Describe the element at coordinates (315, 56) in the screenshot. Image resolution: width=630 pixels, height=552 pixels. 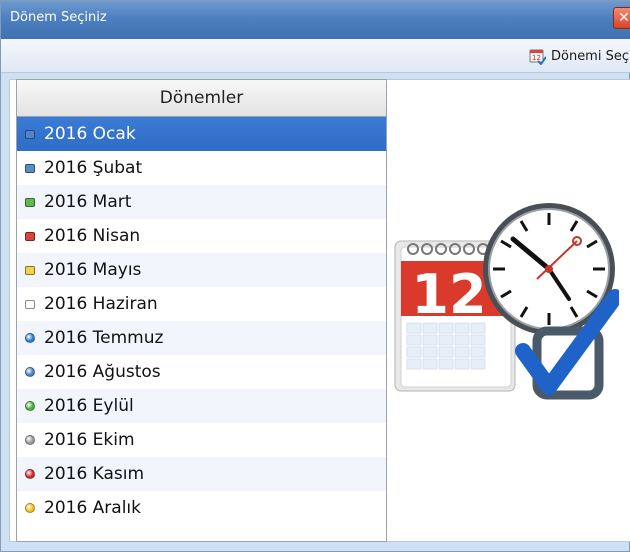
I see `toolbar: 12 Dönemi Seç` at that location.